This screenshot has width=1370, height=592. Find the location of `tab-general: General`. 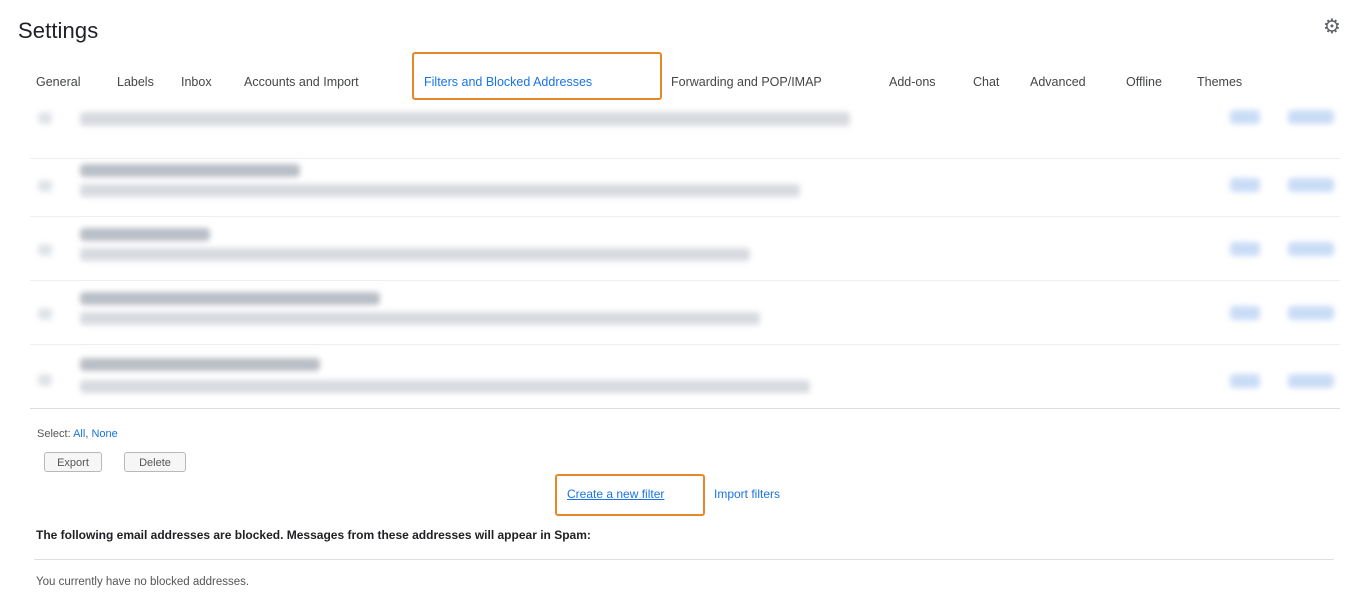

tab-general: General is located at coordinates (58, 82).